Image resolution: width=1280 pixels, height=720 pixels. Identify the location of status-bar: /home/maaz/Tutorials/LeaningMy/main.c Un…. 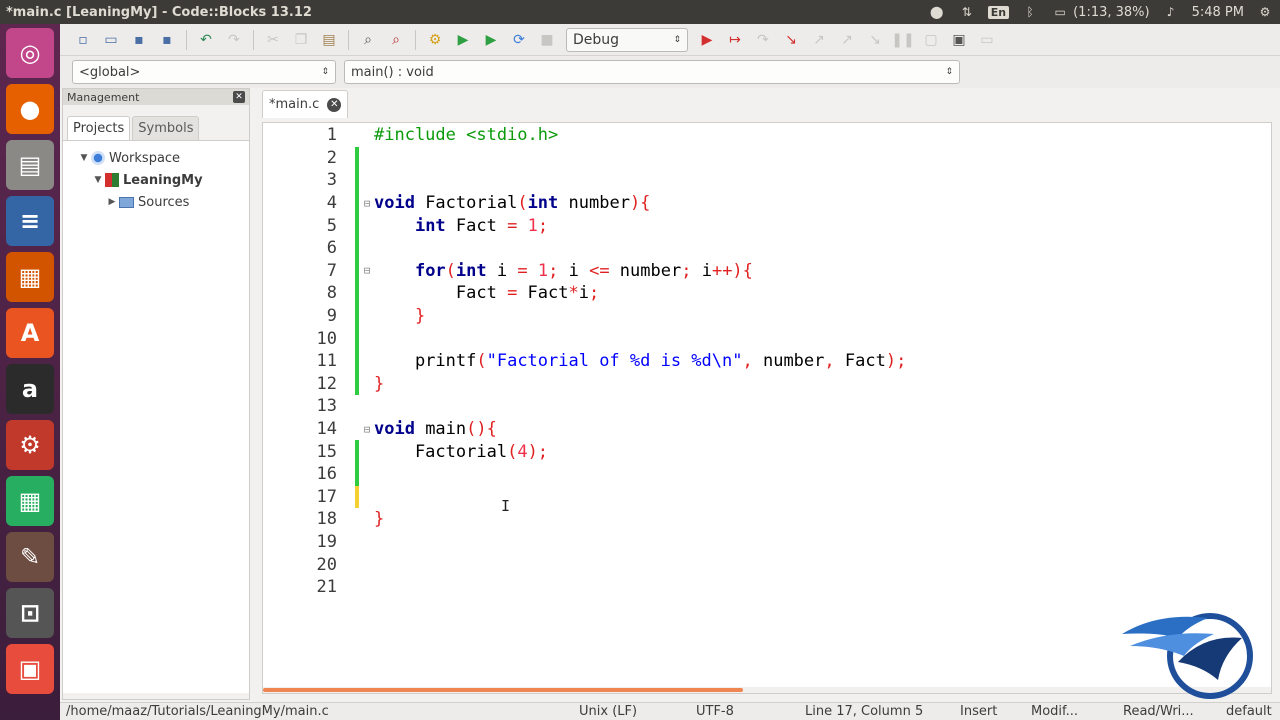
(670, 711).